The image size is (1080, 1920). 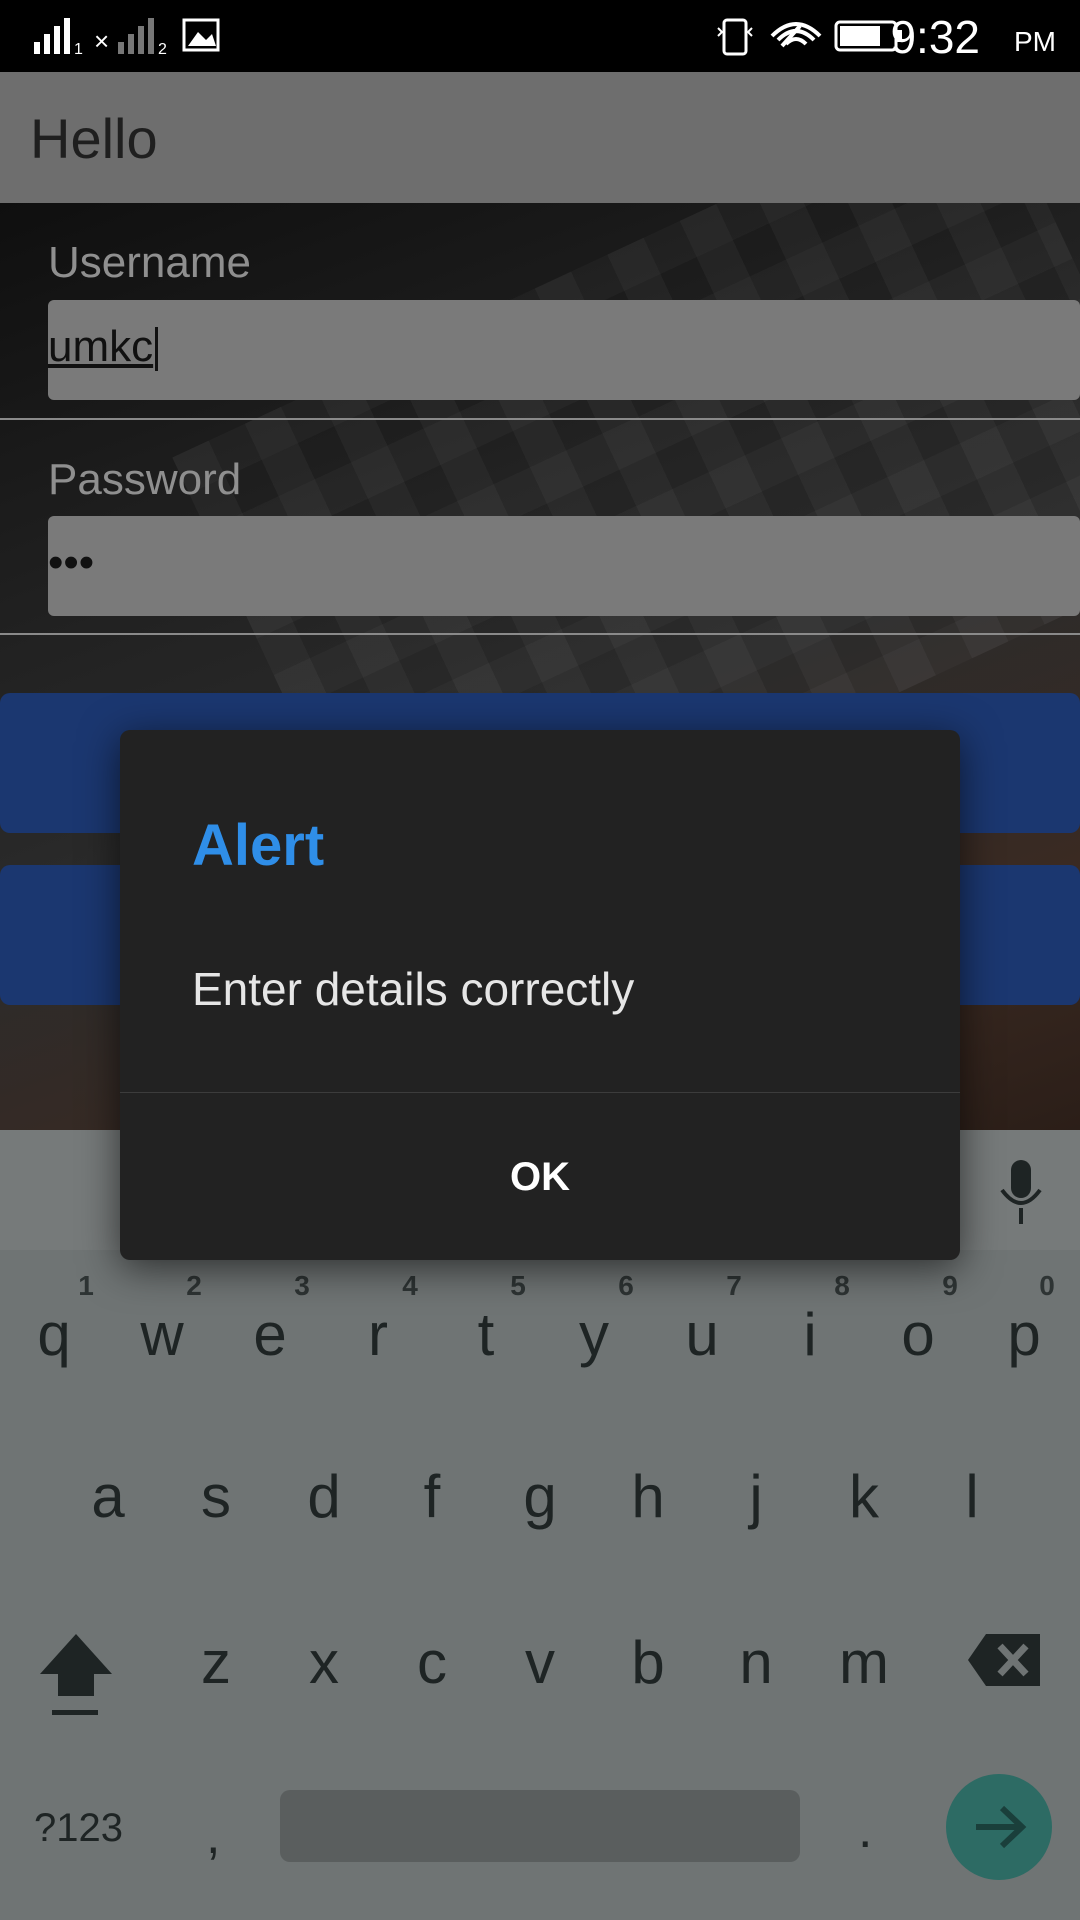 I want to click on sim1-label: 1, so click(x=78, y=49).